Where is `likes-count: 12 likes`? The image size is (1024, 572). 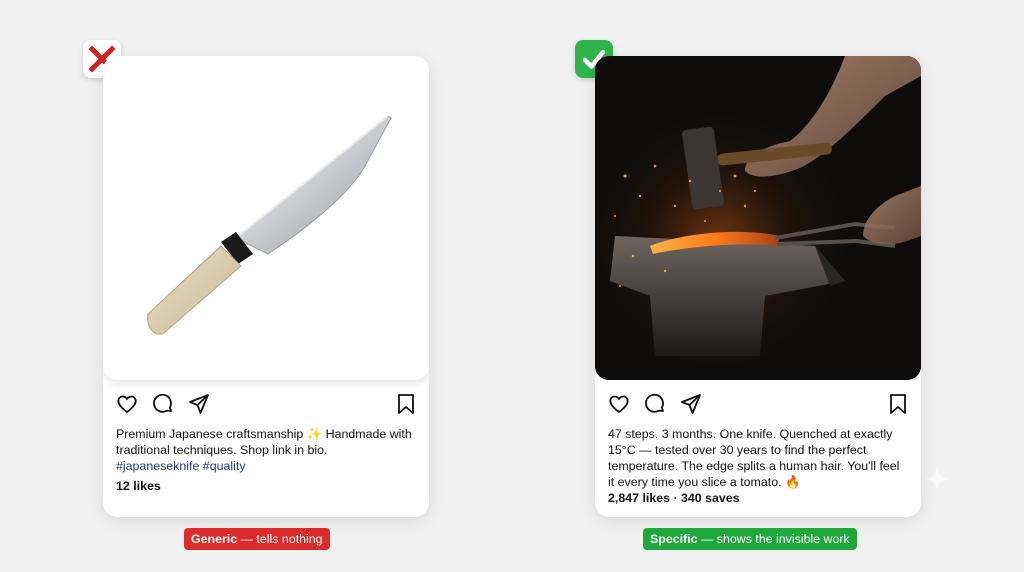 likes-count: 12 likes is located at coordinates (138, 486).